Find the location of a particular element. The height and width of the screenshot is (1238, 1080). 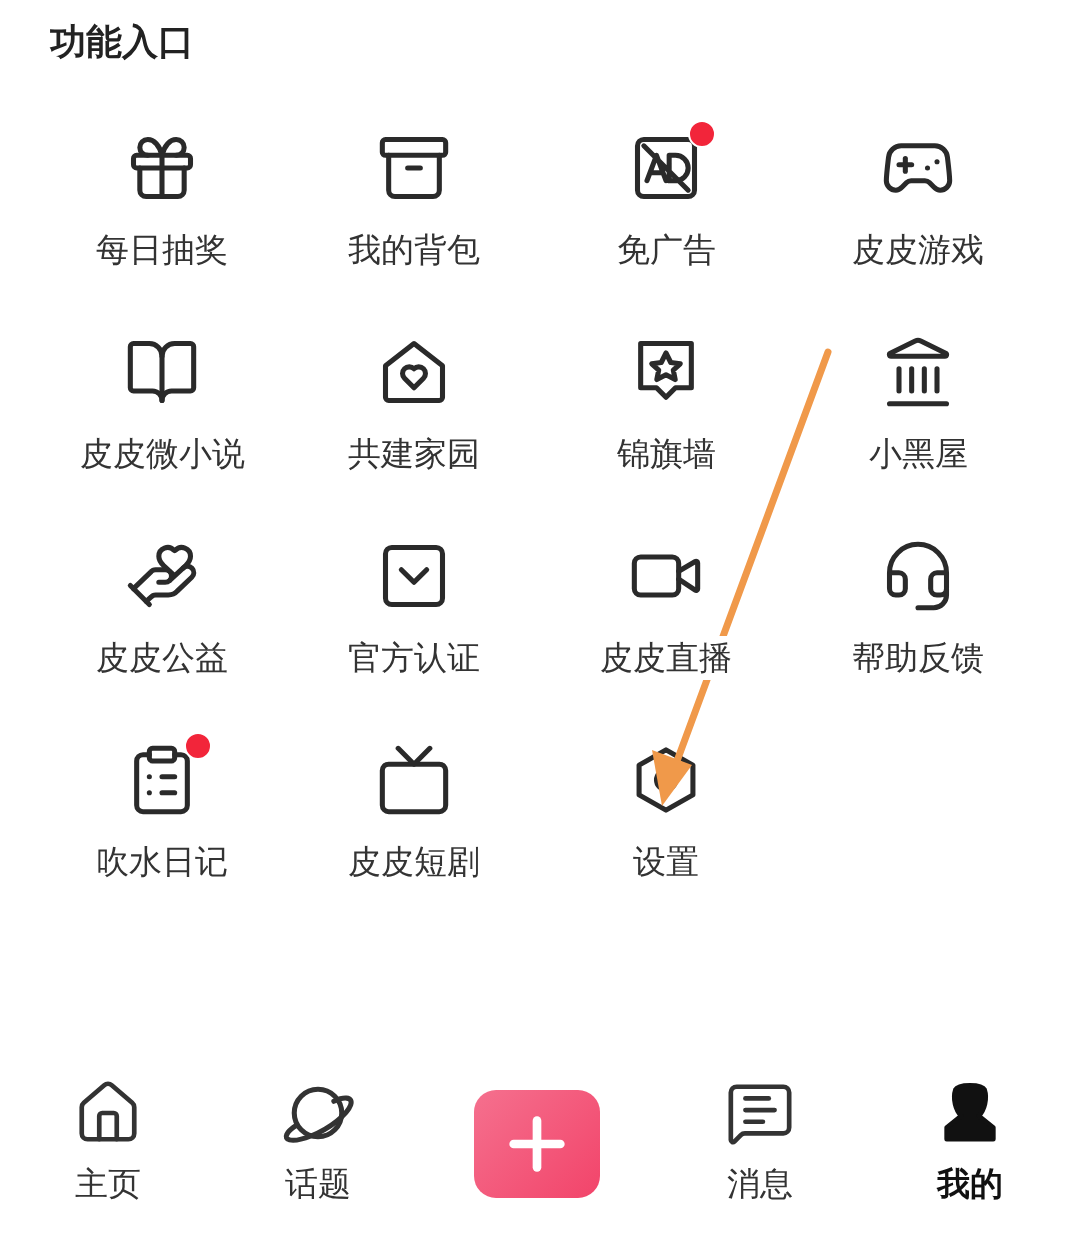

compose-button is located at coordinates (537, 1144).